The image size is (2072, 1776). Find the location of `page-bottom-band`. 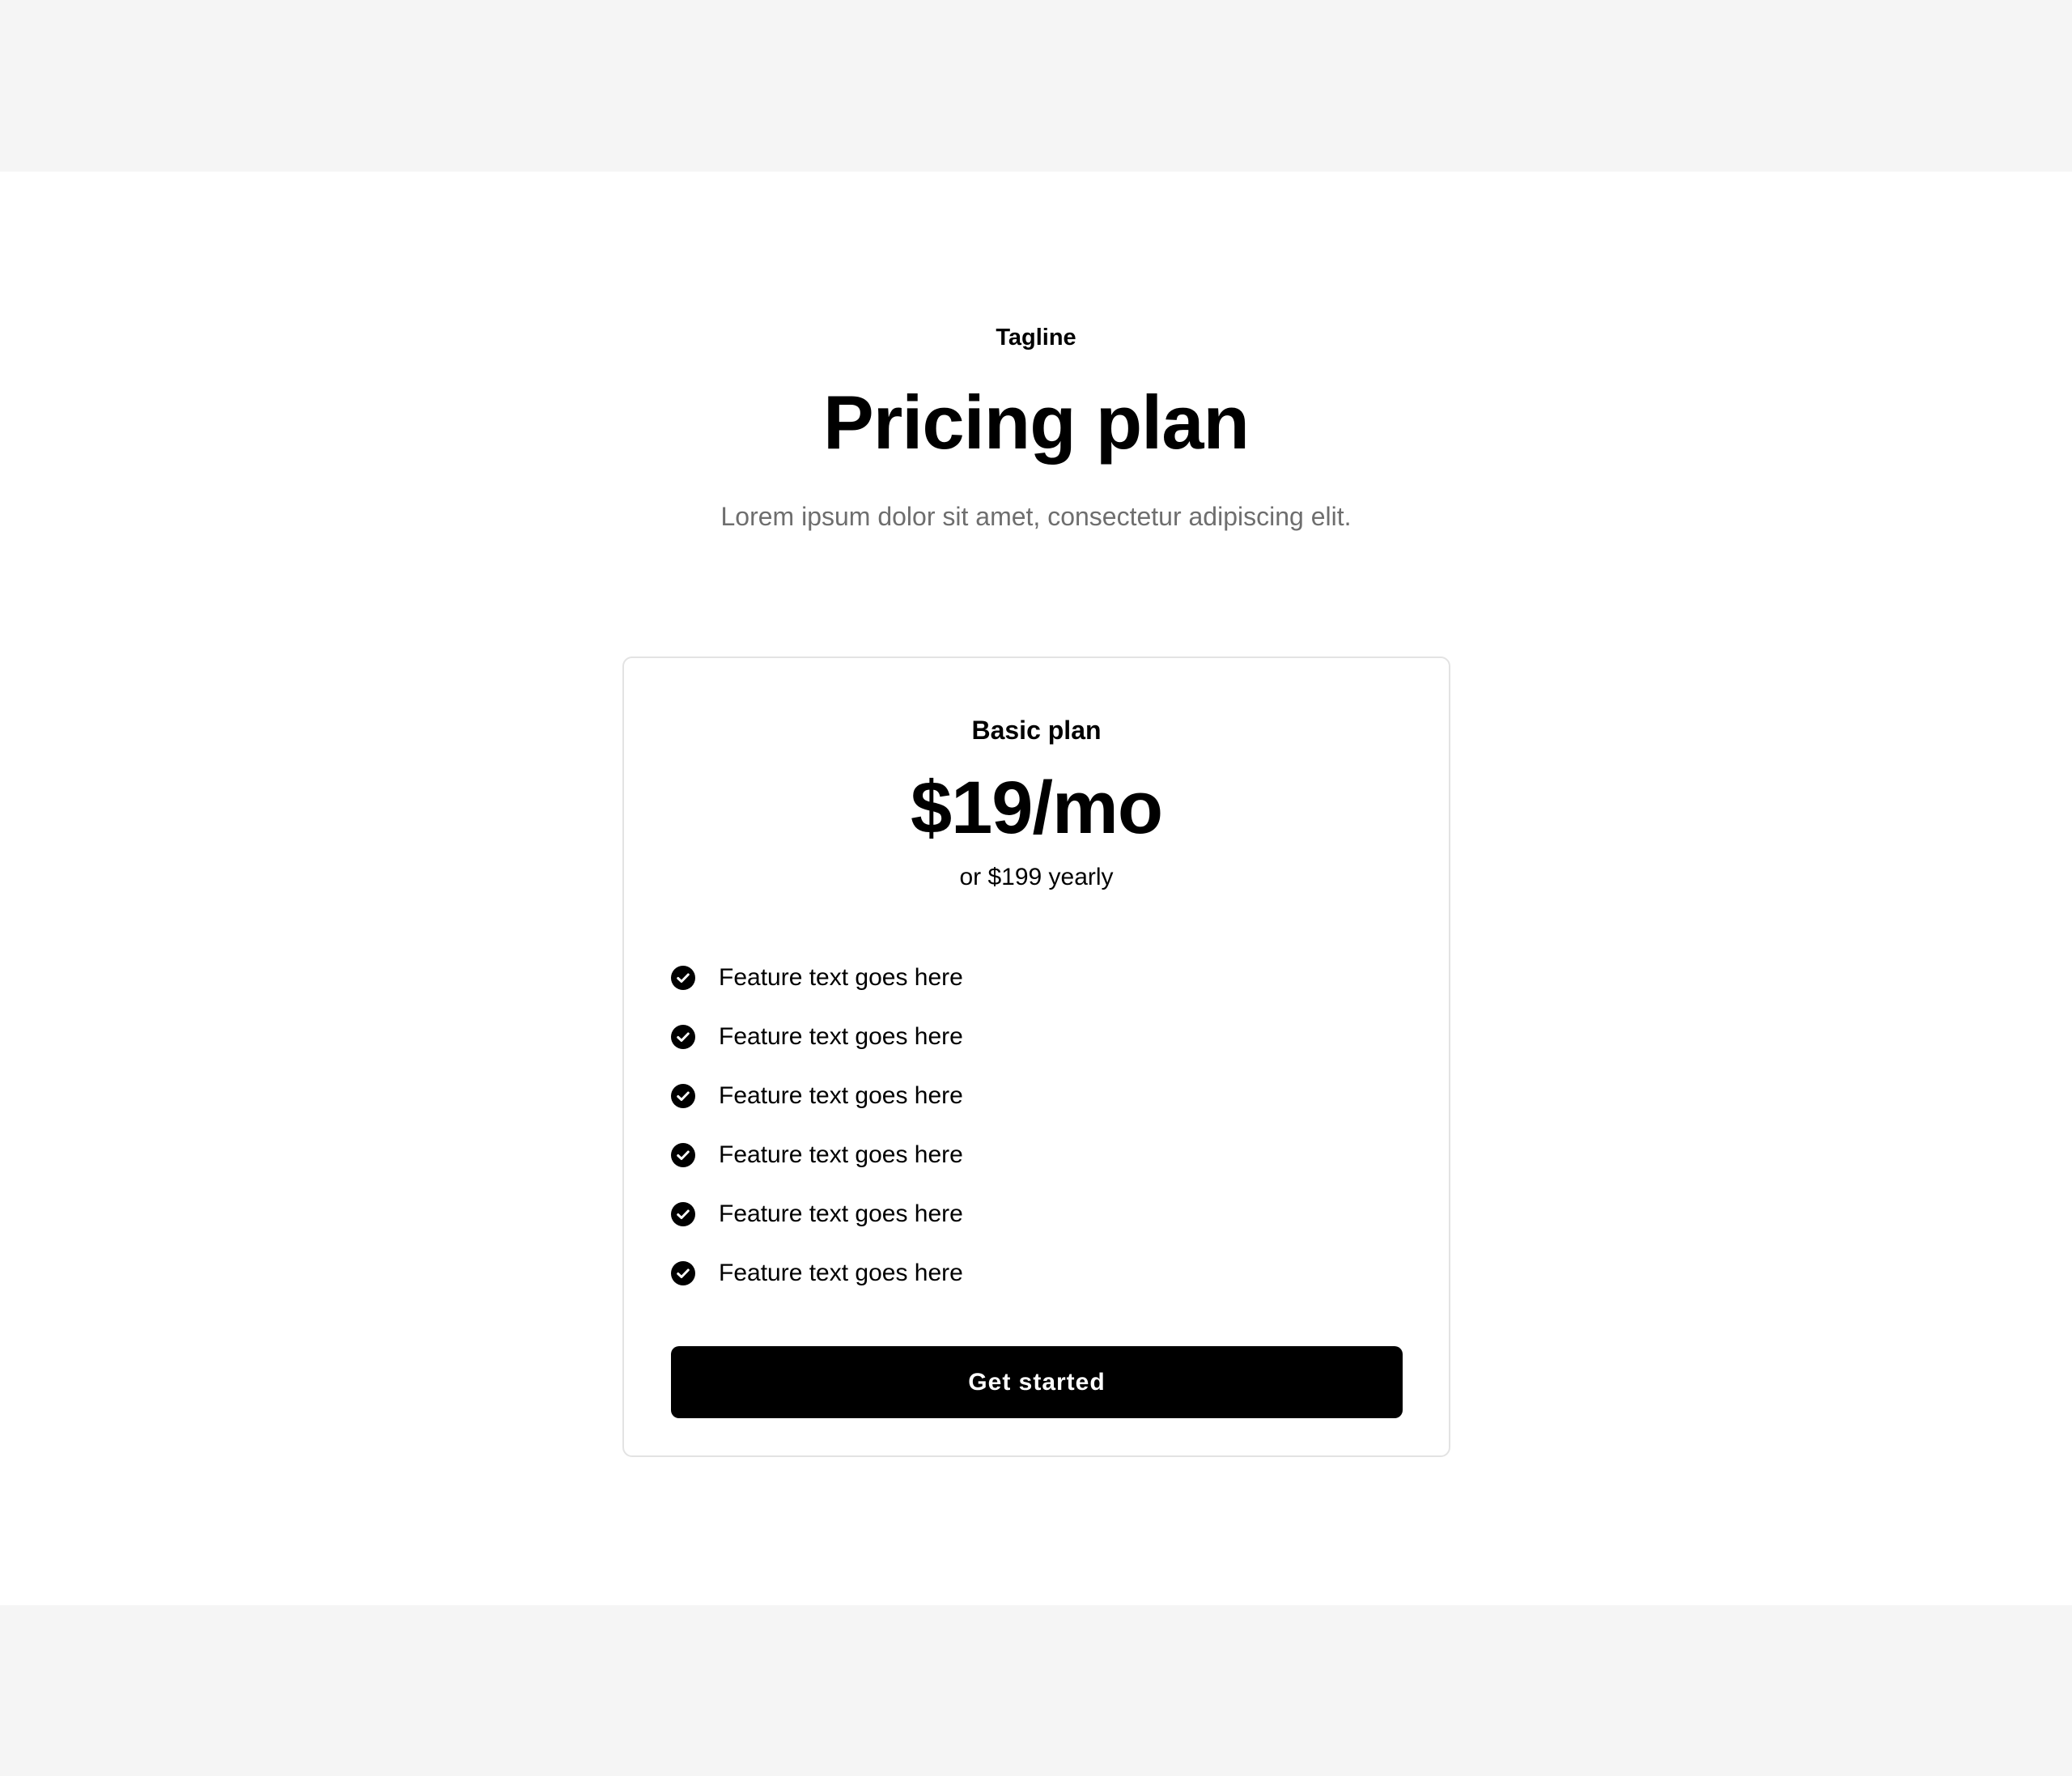

page-bottom-band is located at coordinates (1036, 1690).